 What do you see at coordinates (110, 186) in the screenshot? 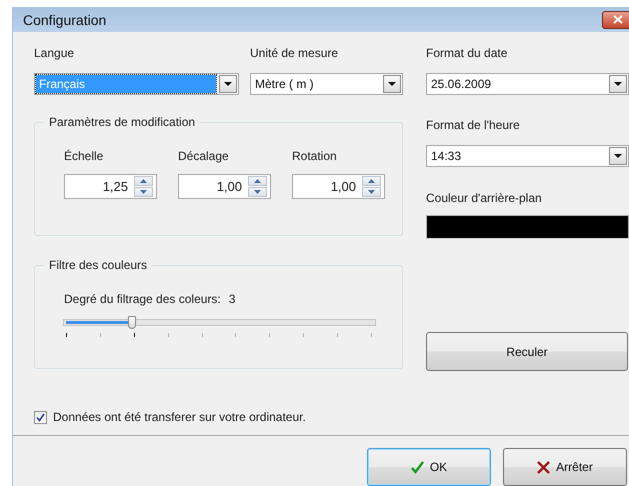
I see `number-field: 1,25` at bounding box center [110, 186].